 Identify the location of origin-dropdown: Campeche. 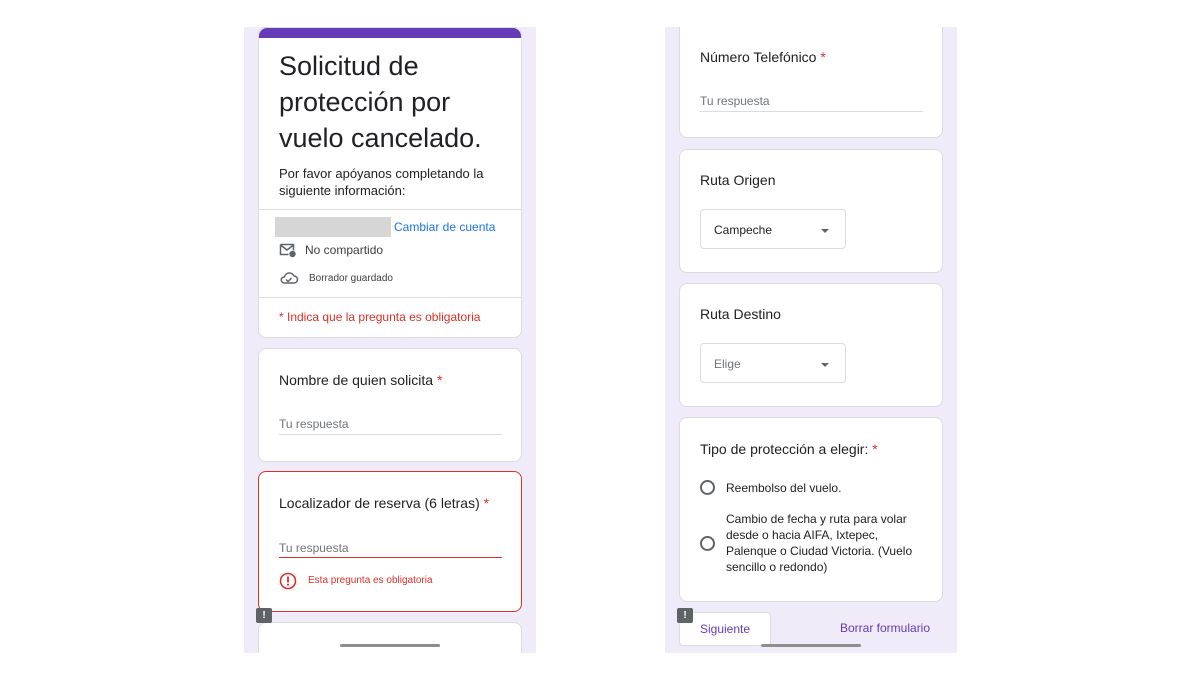
(773, 229).